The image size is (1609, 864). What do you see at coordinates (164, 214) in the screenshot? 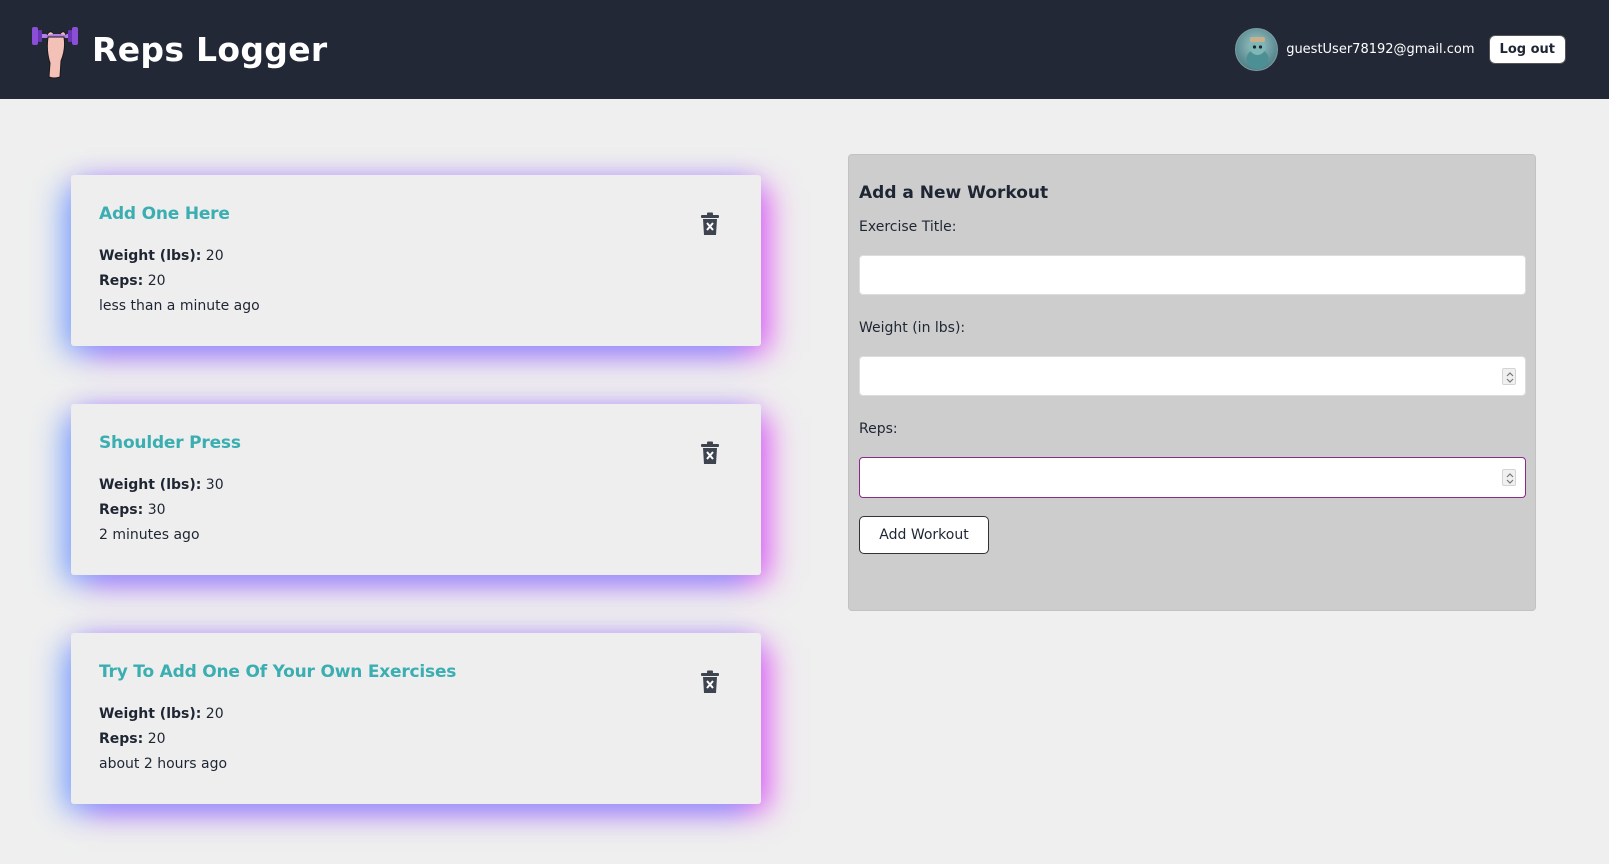
I see `workout-title: Add One Here` at bounding box center [164, 214].